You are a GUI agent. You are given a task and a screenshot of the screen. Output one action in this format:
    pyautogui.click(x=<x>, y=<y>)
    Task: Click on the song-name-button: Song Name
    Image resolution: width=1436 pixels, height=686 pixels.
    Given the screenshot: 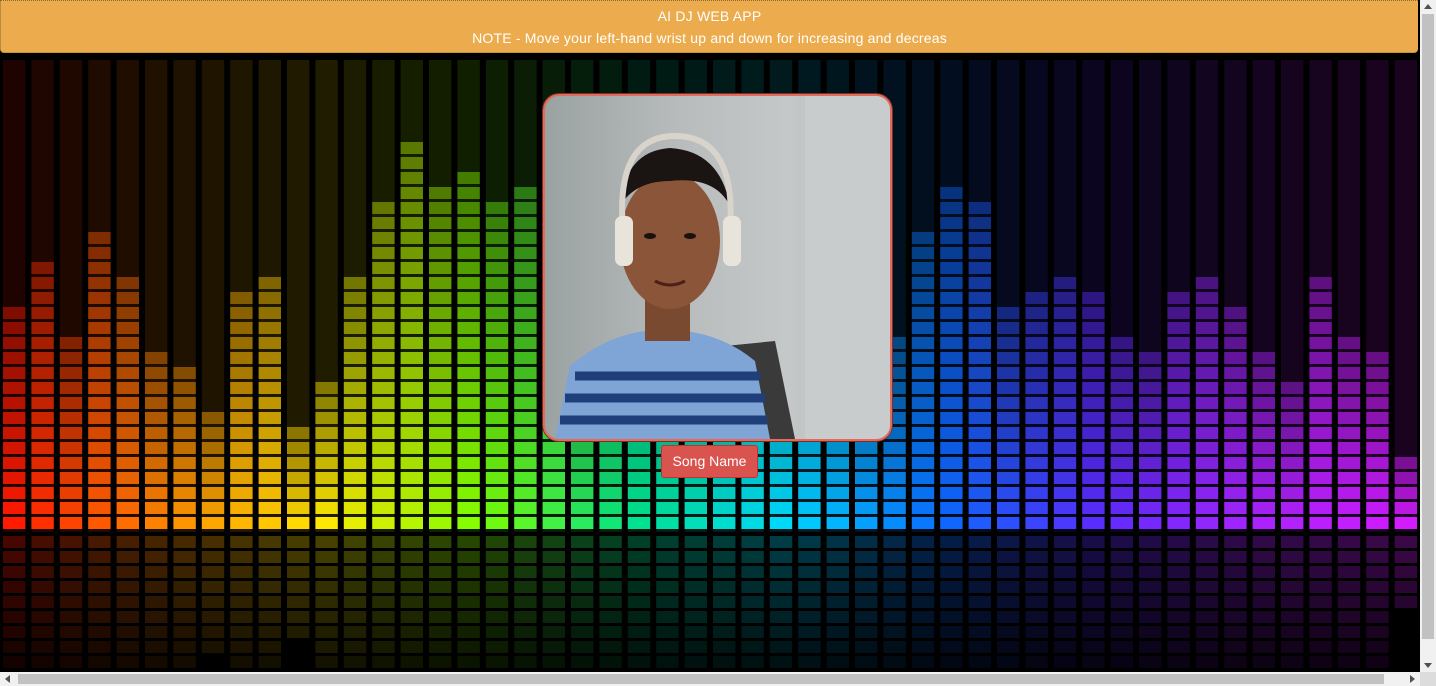 What is the action you would take?
    pyautogui.click(x=709, y=461)
    